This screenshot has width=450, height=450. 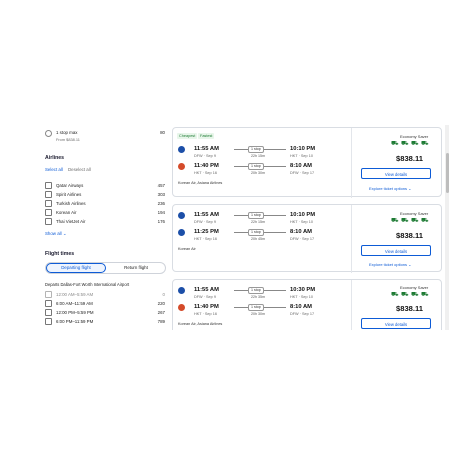 I want to click on stops-count: 80, so click(x=162, y=132).